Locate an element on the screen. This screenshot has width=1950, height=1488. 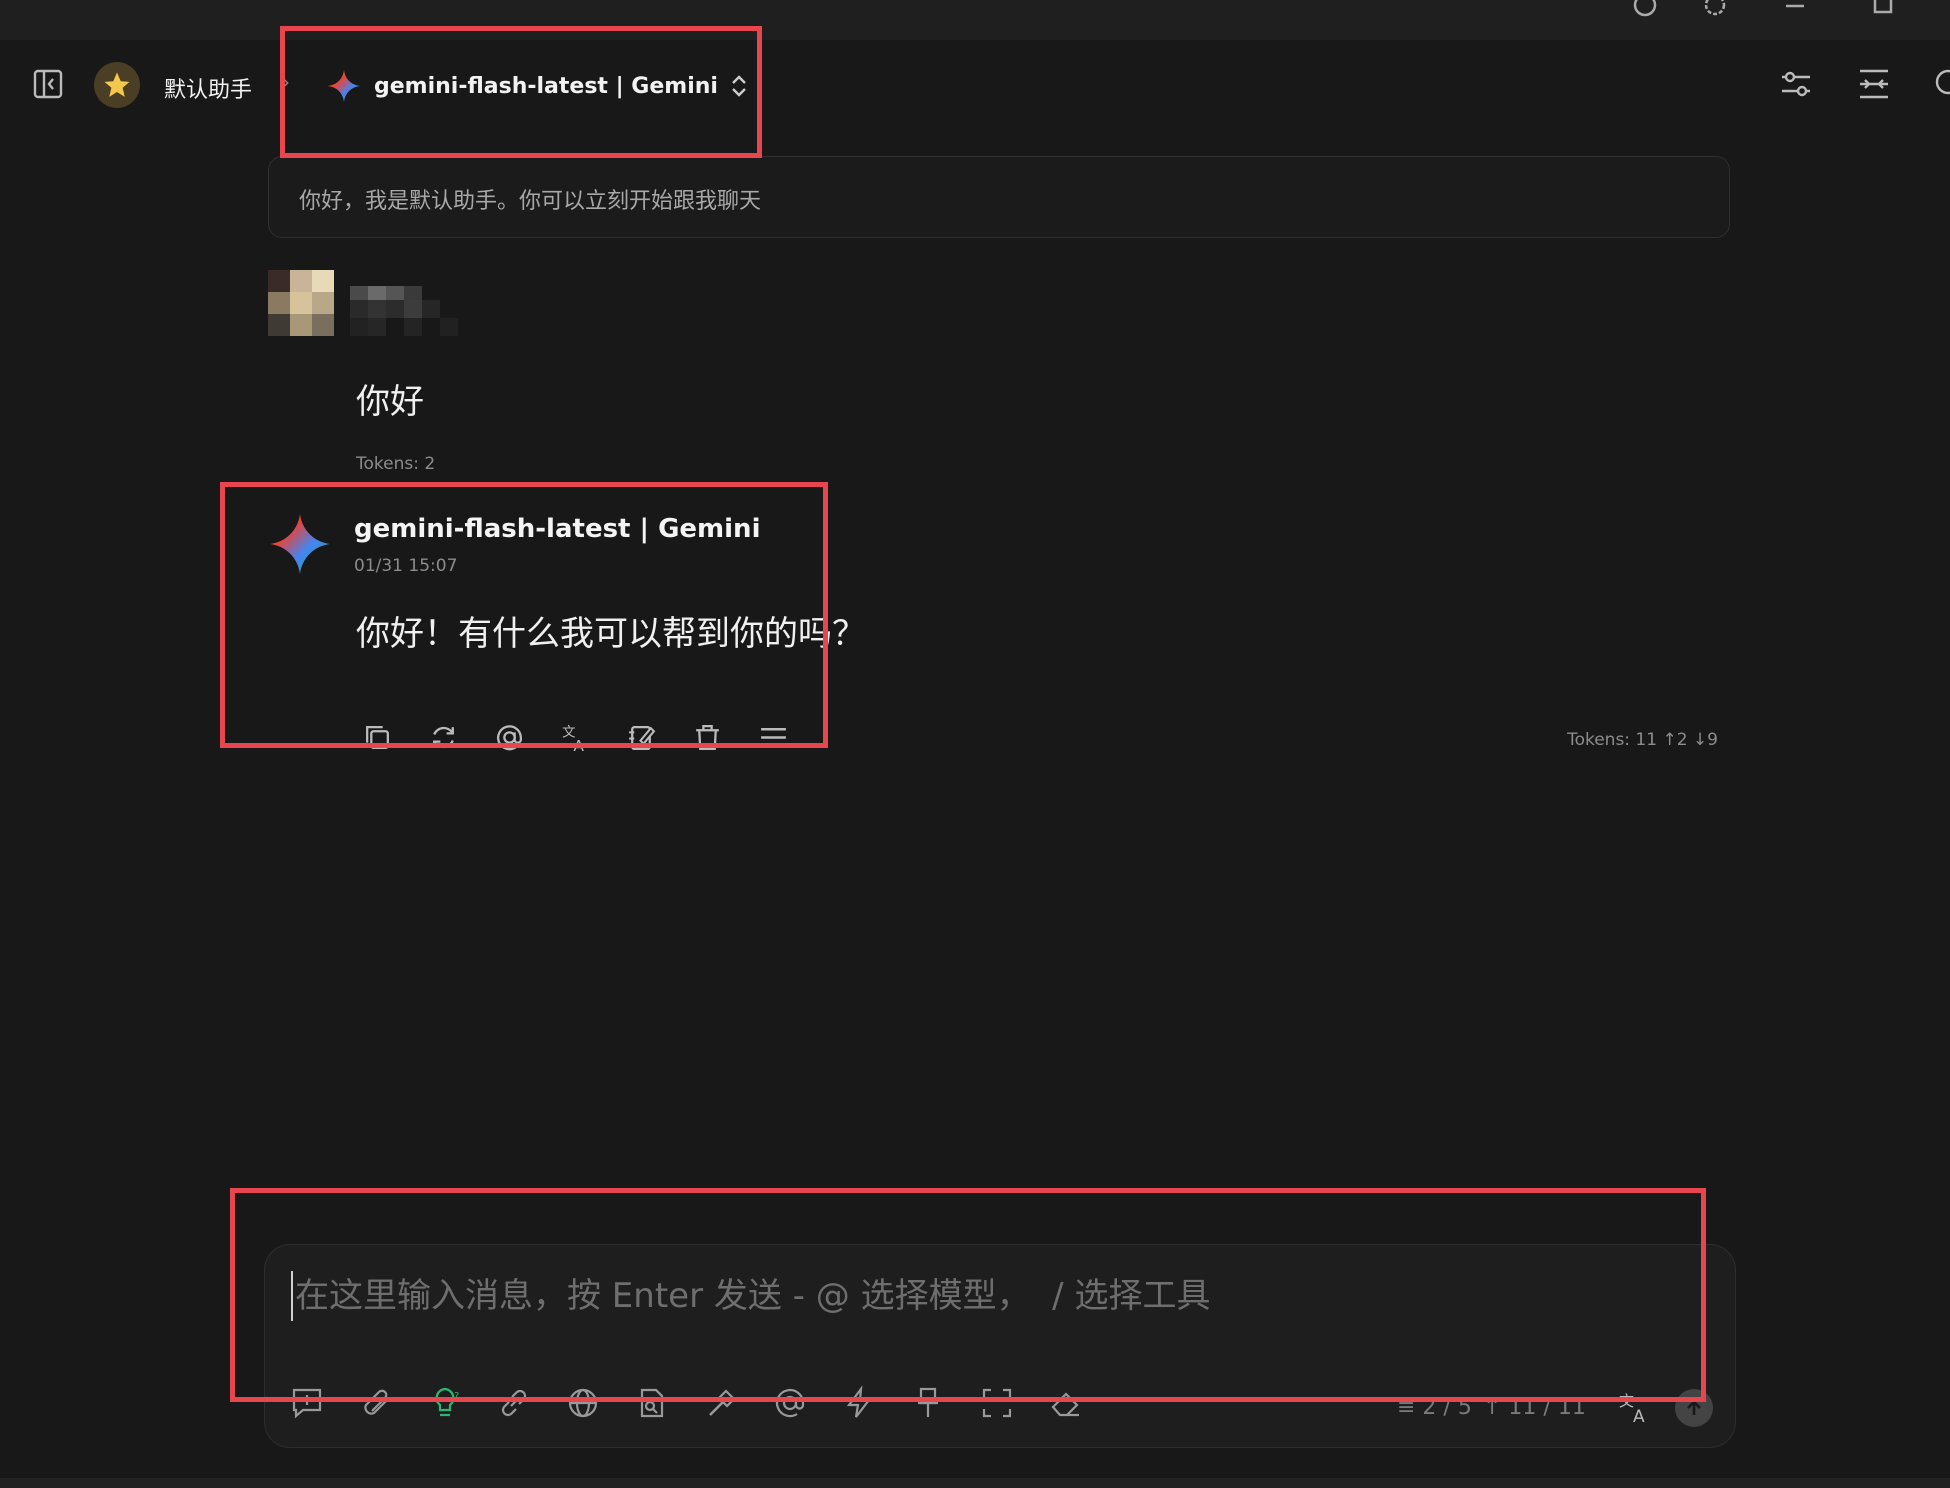
message-actions: 文A is located at coordinates (575, 737).